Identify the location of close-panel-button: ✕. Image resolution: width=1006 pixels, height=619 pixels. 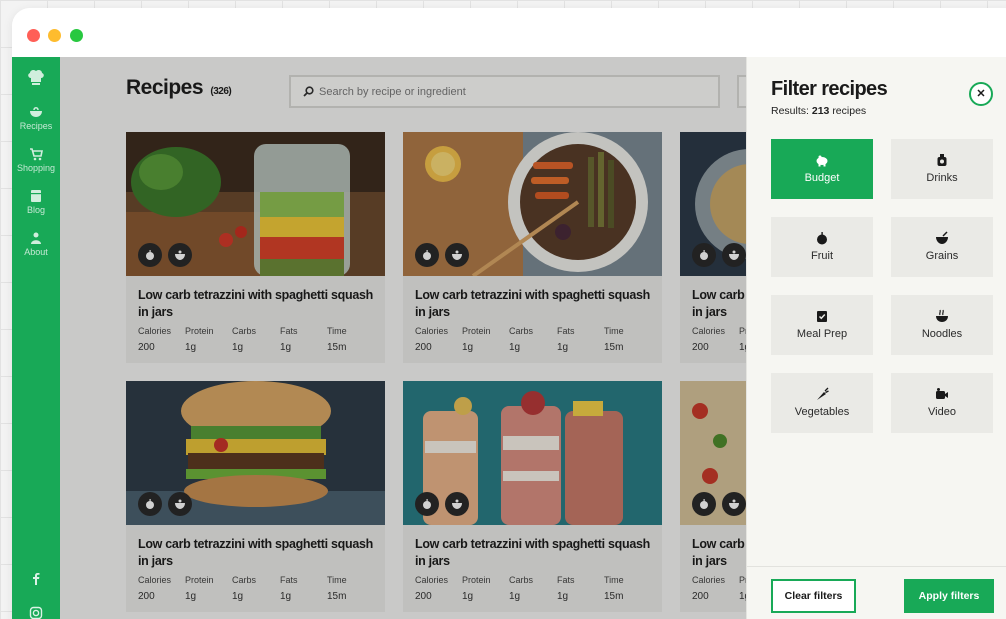
(981, 94).